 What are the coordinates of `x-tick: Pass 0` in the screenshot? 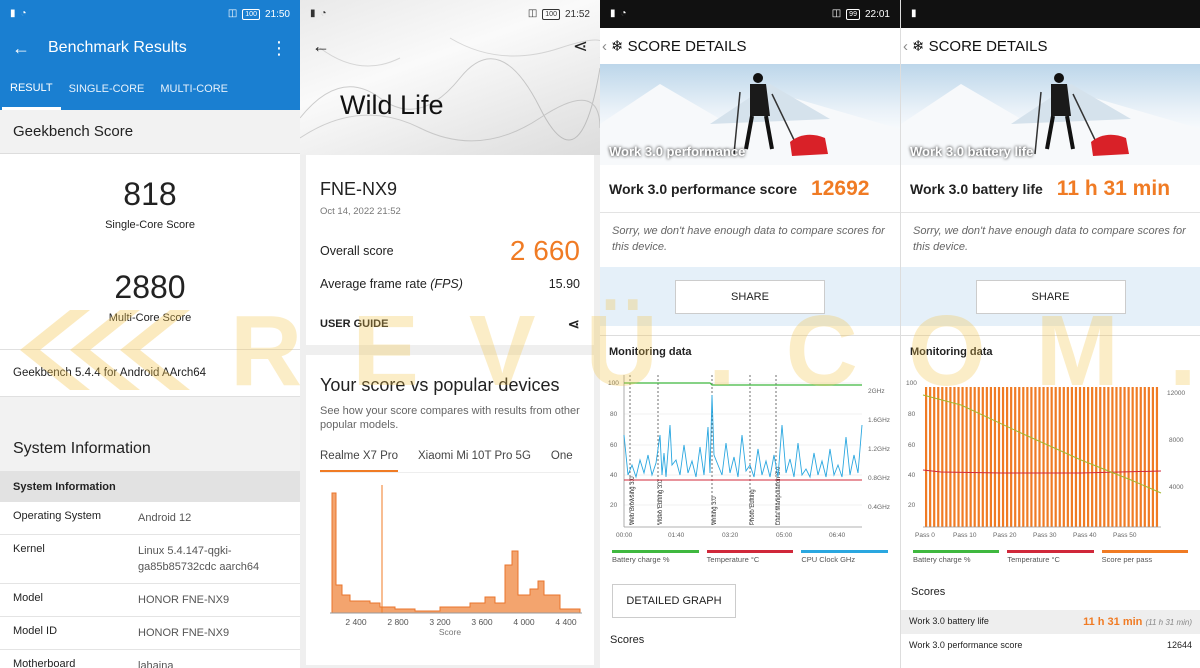 It's located at (925, 535).